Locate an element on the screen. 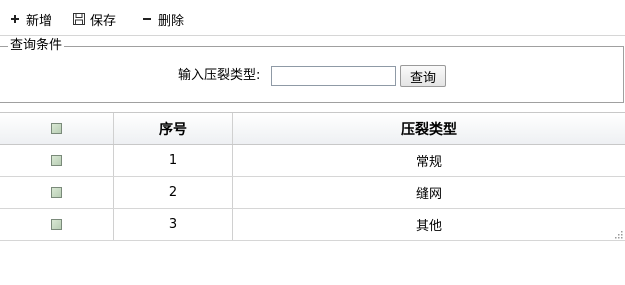  header-no: 序号 is located at coordinates (173, 128).